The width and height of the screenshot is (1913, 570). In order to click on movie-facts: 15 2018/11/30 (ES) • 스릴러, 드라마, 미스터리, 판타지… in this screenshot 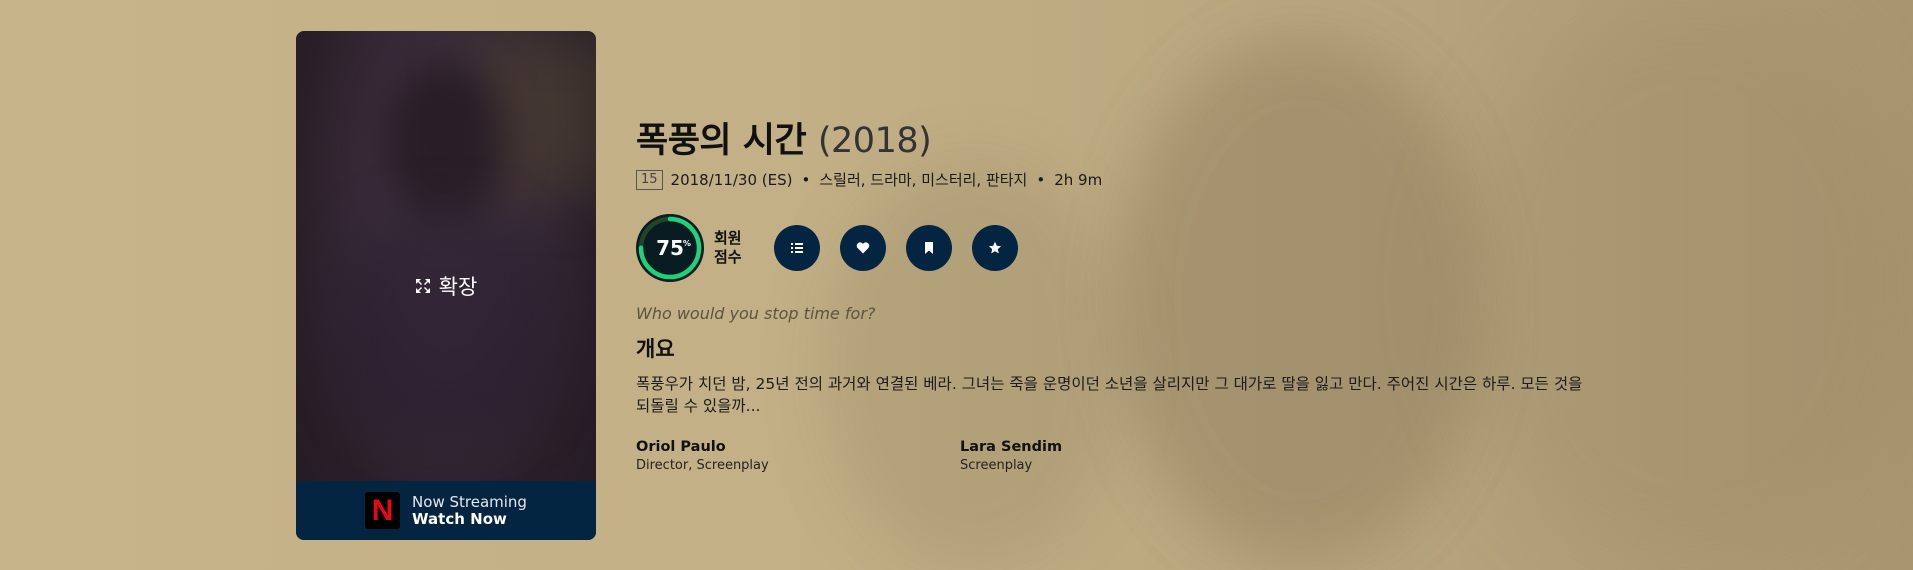, I will do `click(1136, 179)`.